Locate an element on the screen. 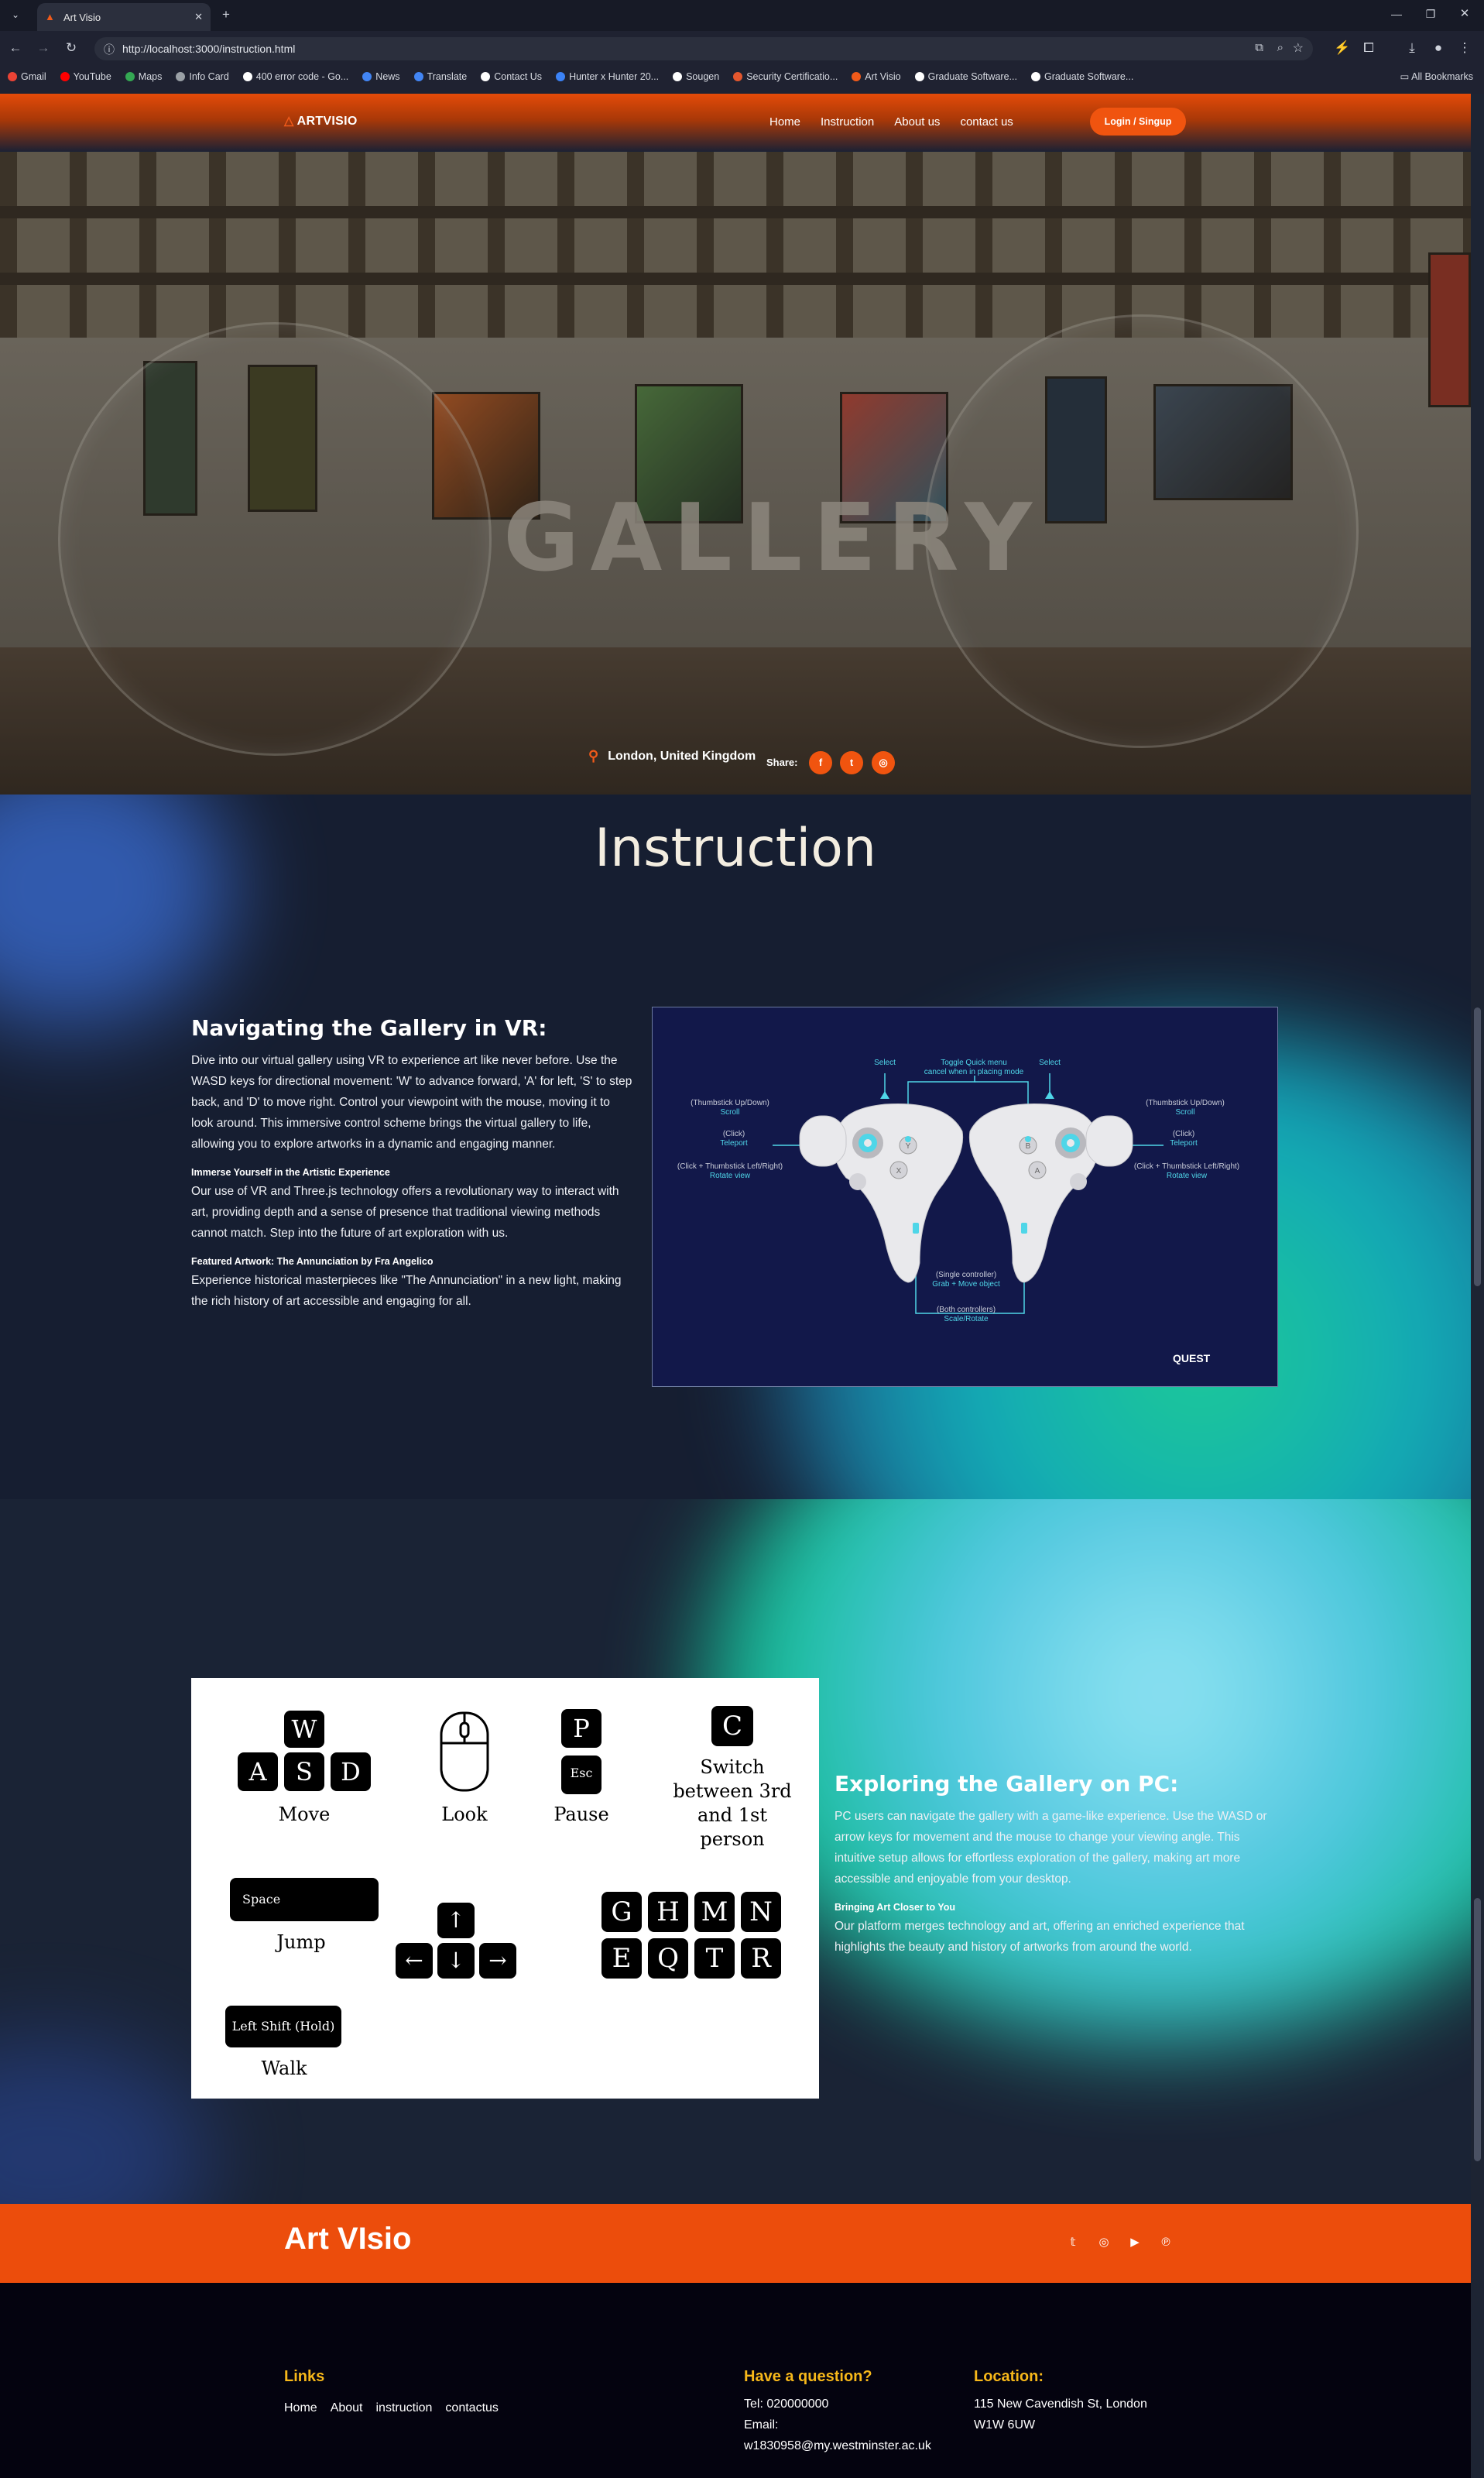 This screenshot has width=1484, height=2478. bookmark-item: Info Card is located at coordinates (203, 76).